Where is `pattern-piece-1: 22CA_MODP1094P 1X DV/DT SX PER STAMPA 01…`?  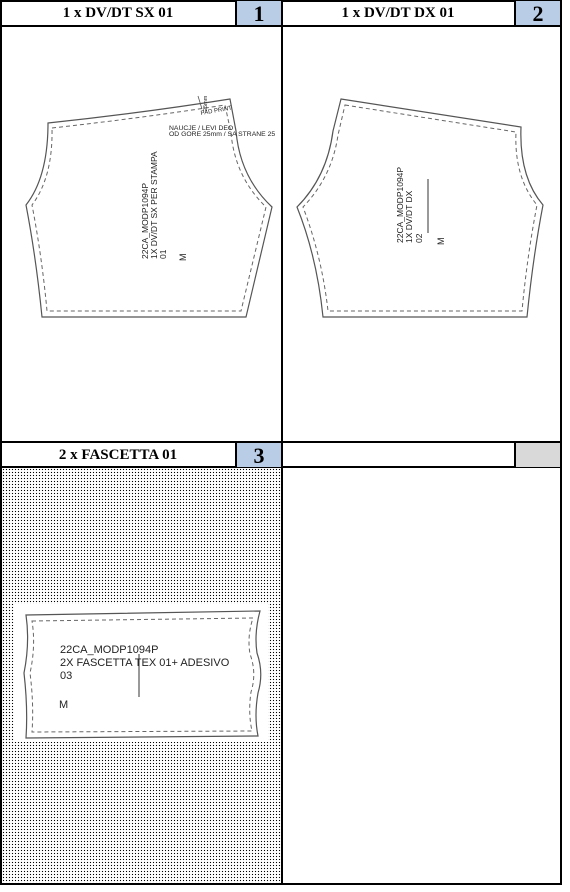
pattern-piece-1: 22CA_MODP1094P 1X DV/DT SX PER STAMPA 01… is located at coordinates (150, 206).